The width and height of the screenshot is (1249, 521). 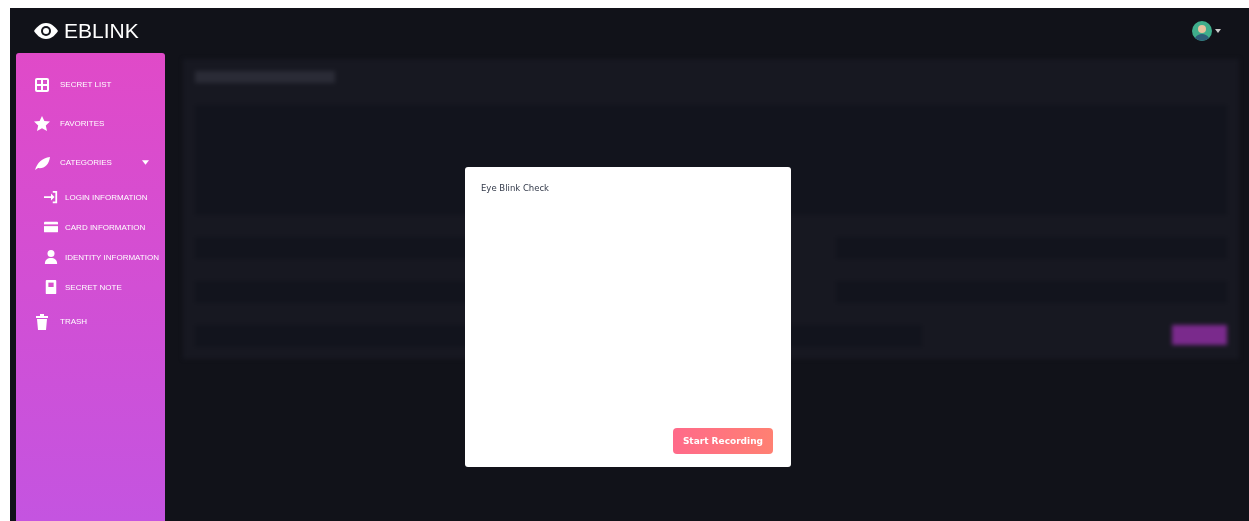 What do you see at coordinates (101, 30) in the screenshot?
I see `brand-name: EBLINK` at bounding box center [101, 30].